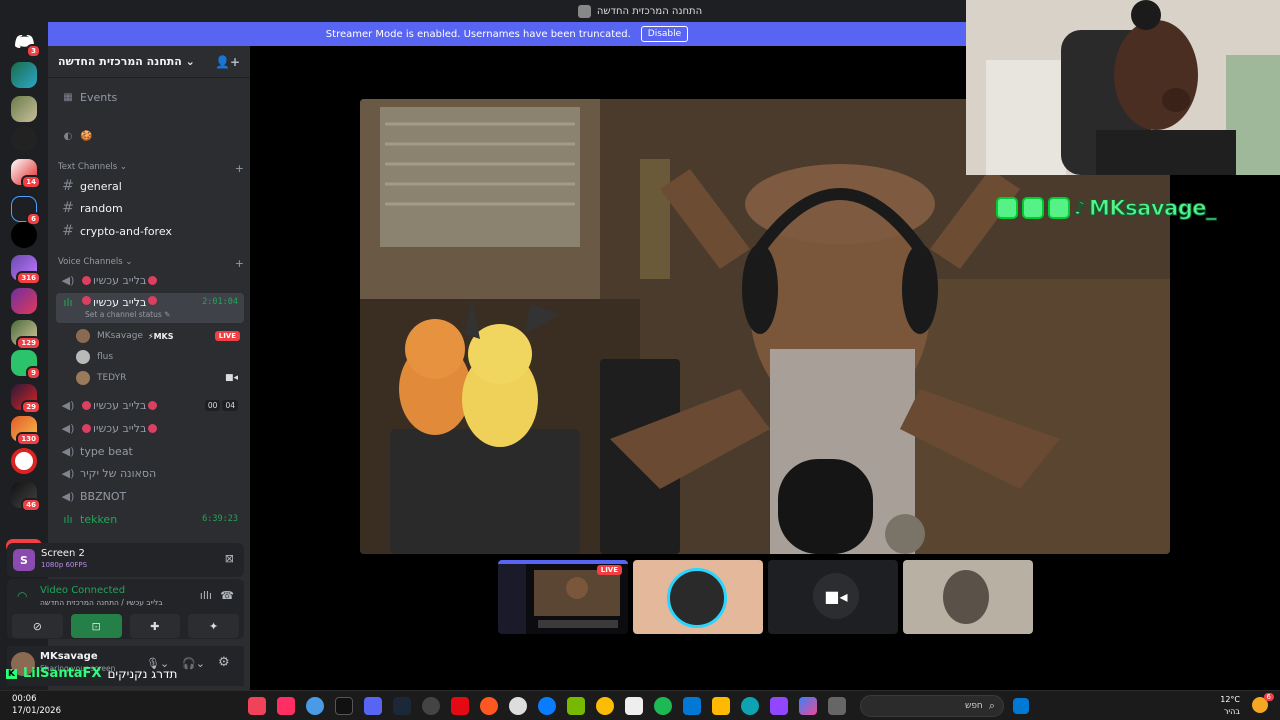  Describe the element at coordinates (11, 673) in the screenshot. I see `kick-logo-icon: K` at that location.